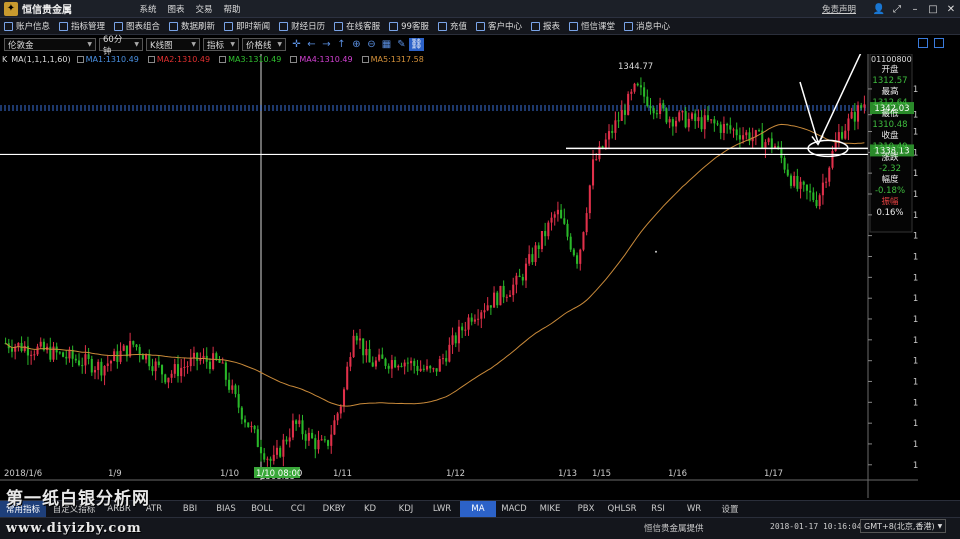 The width and height of the screenshot is (960, 539). What do you see at coordinates (730, 509) in the screenshot?
I see `tab-settings: 设置` at bounding box center [730, 509].